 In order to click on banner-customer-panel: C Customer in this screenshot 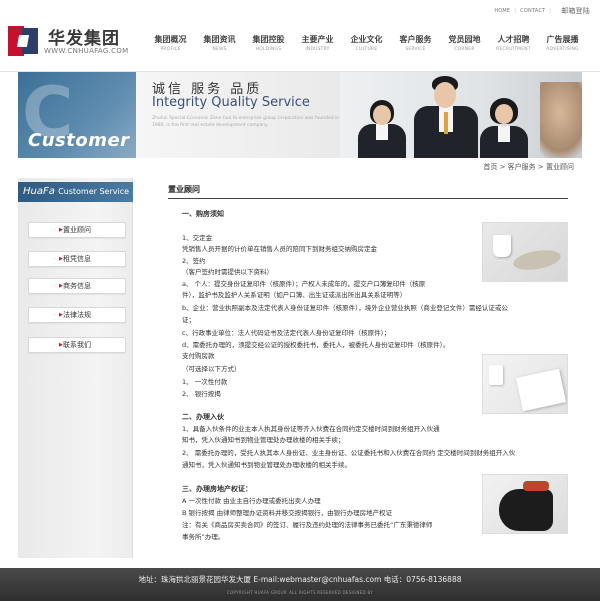, I will do `click(77, 115)`.